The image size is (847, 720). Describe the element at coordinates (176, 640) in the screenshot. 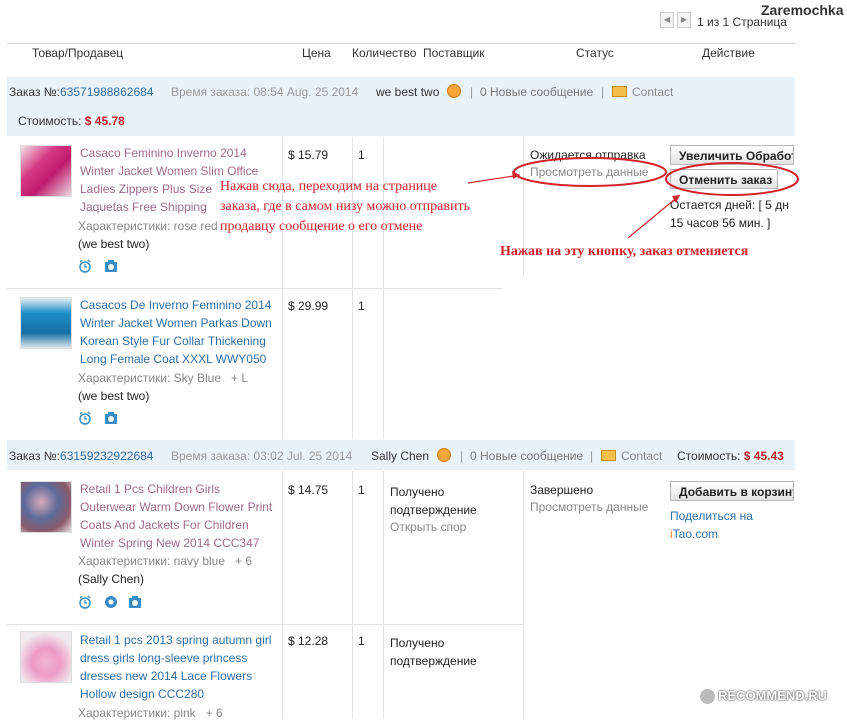

I see `title-line: Retail 1 pcs 2013 spring autumn girl` at that location.